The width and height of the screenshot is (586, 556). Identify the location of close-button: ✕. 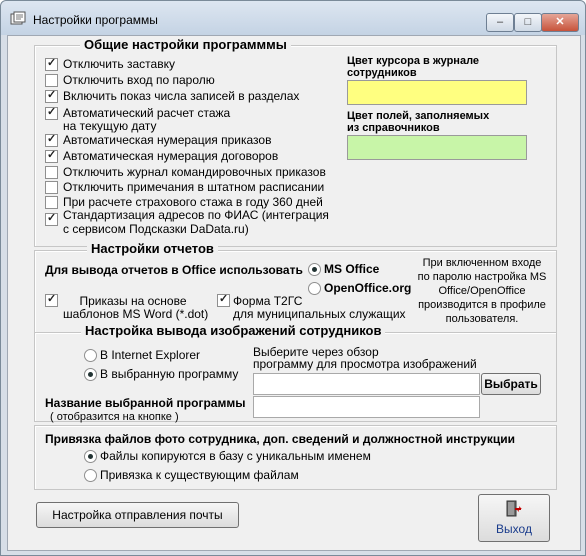
(560, 22).